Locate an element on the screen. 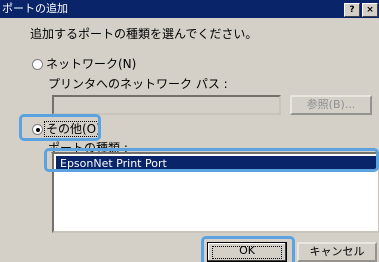 This screenshot has height=262, width=379. network-radio is located at coordinates (37, 64).